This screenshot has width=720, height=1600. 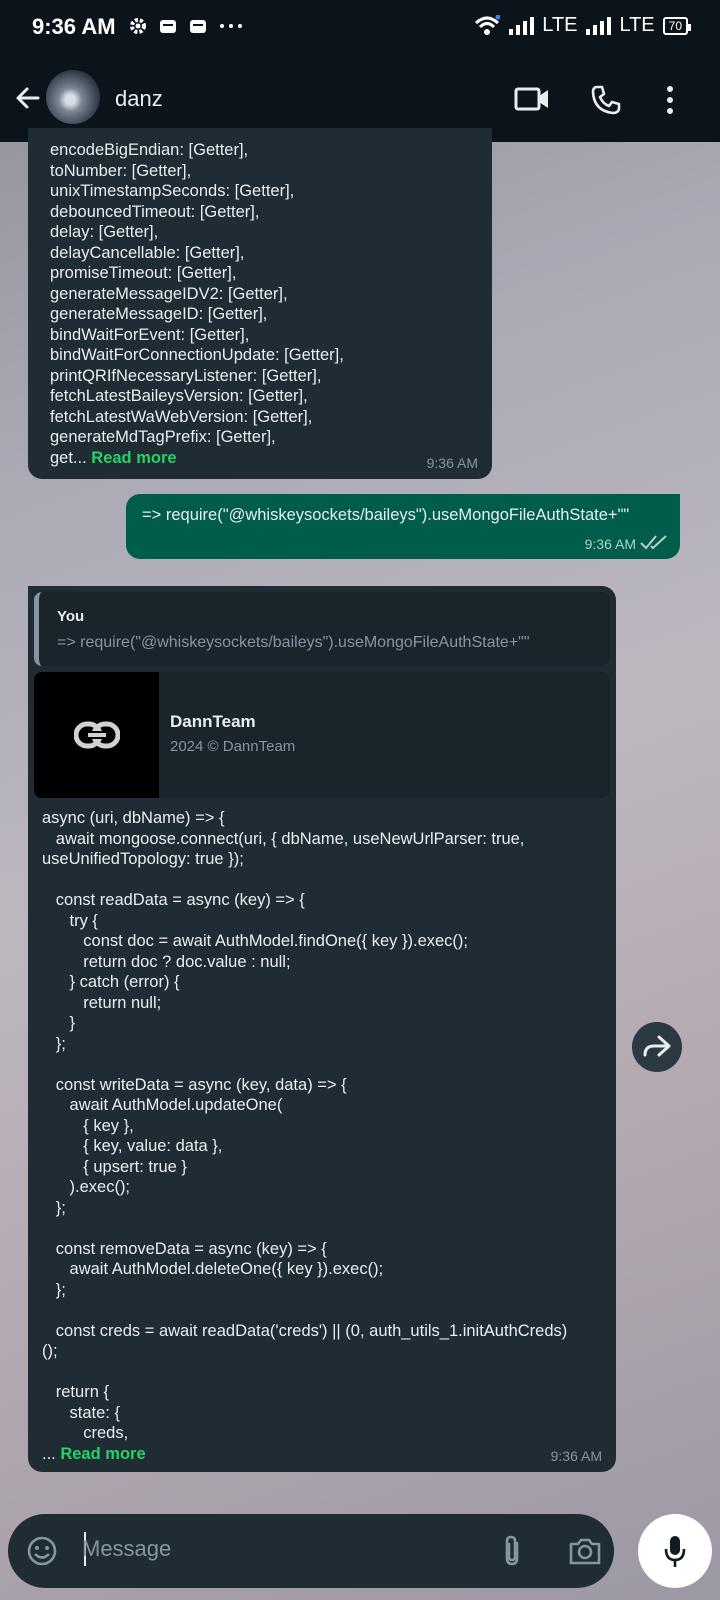 I want to click on forward-icon, so click(x=657, y=1046).